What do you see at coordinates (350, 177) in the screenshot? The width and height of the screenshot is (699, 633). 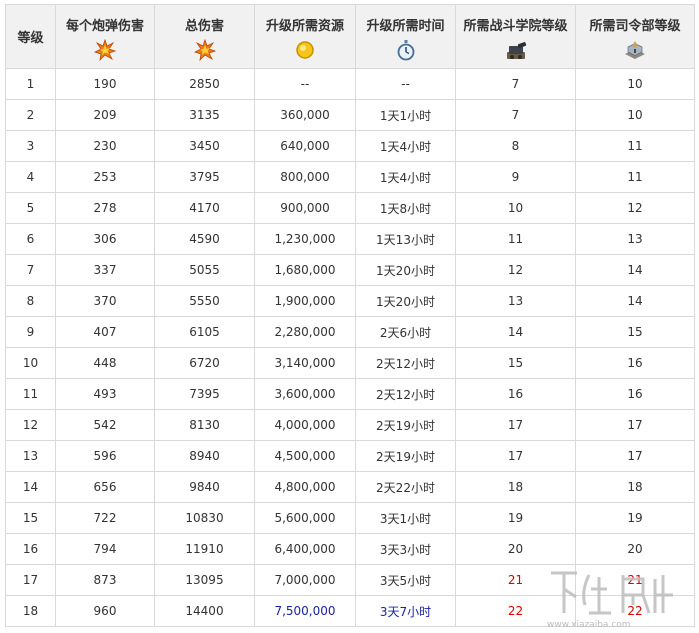 I see `table-row: 4 253 3795 800,000 1天4小时 9 11` at bounding box center [350, 177].